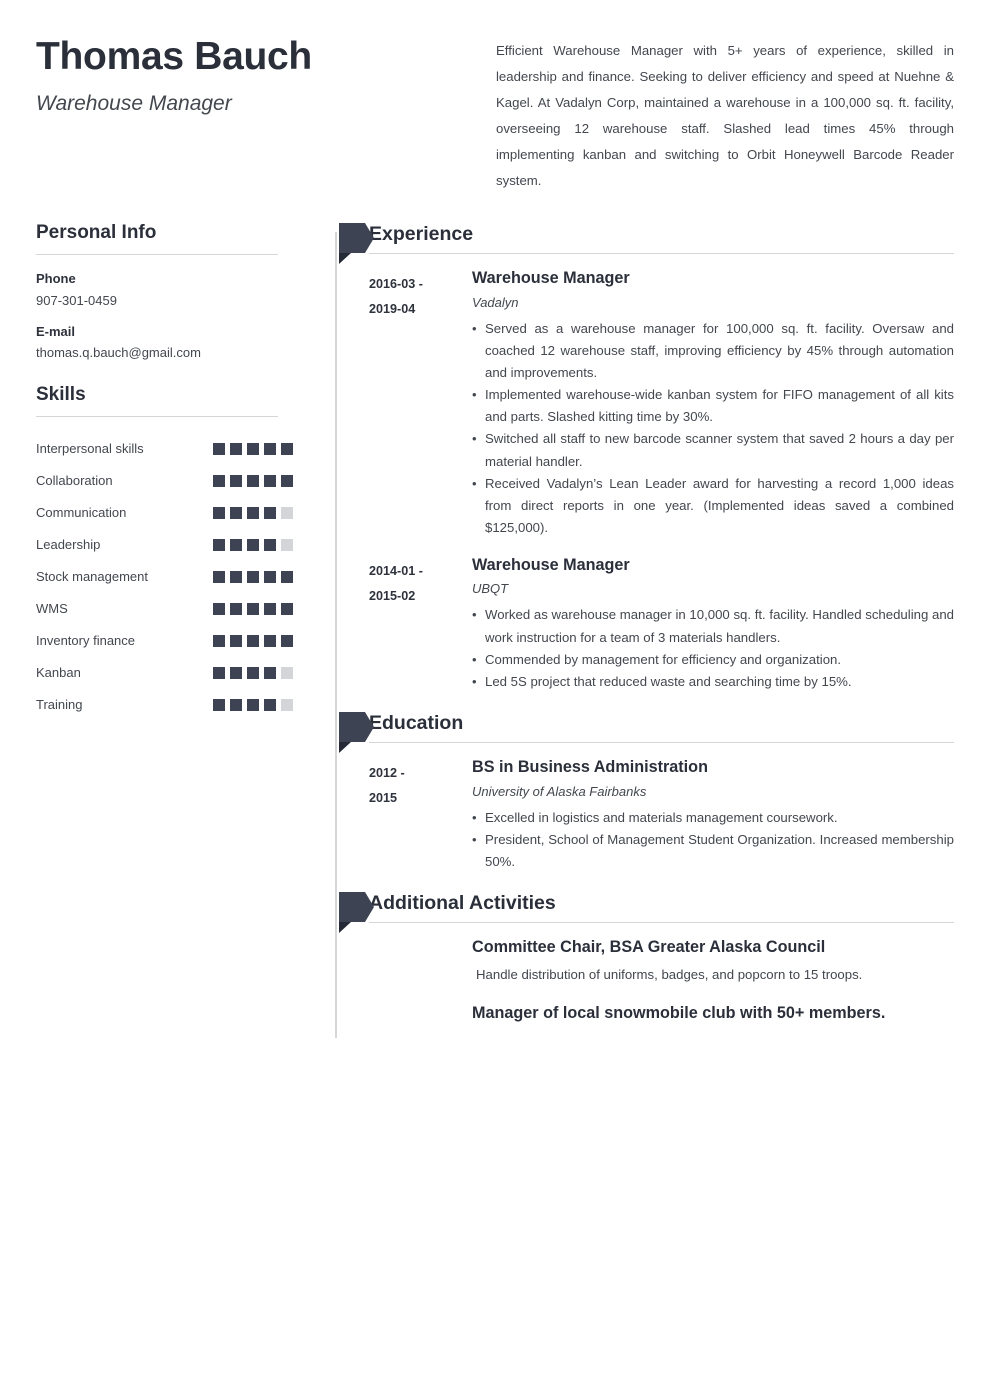  I want to click on entry-date-range: 2014-01 - 2015-02, so click(420, 581).